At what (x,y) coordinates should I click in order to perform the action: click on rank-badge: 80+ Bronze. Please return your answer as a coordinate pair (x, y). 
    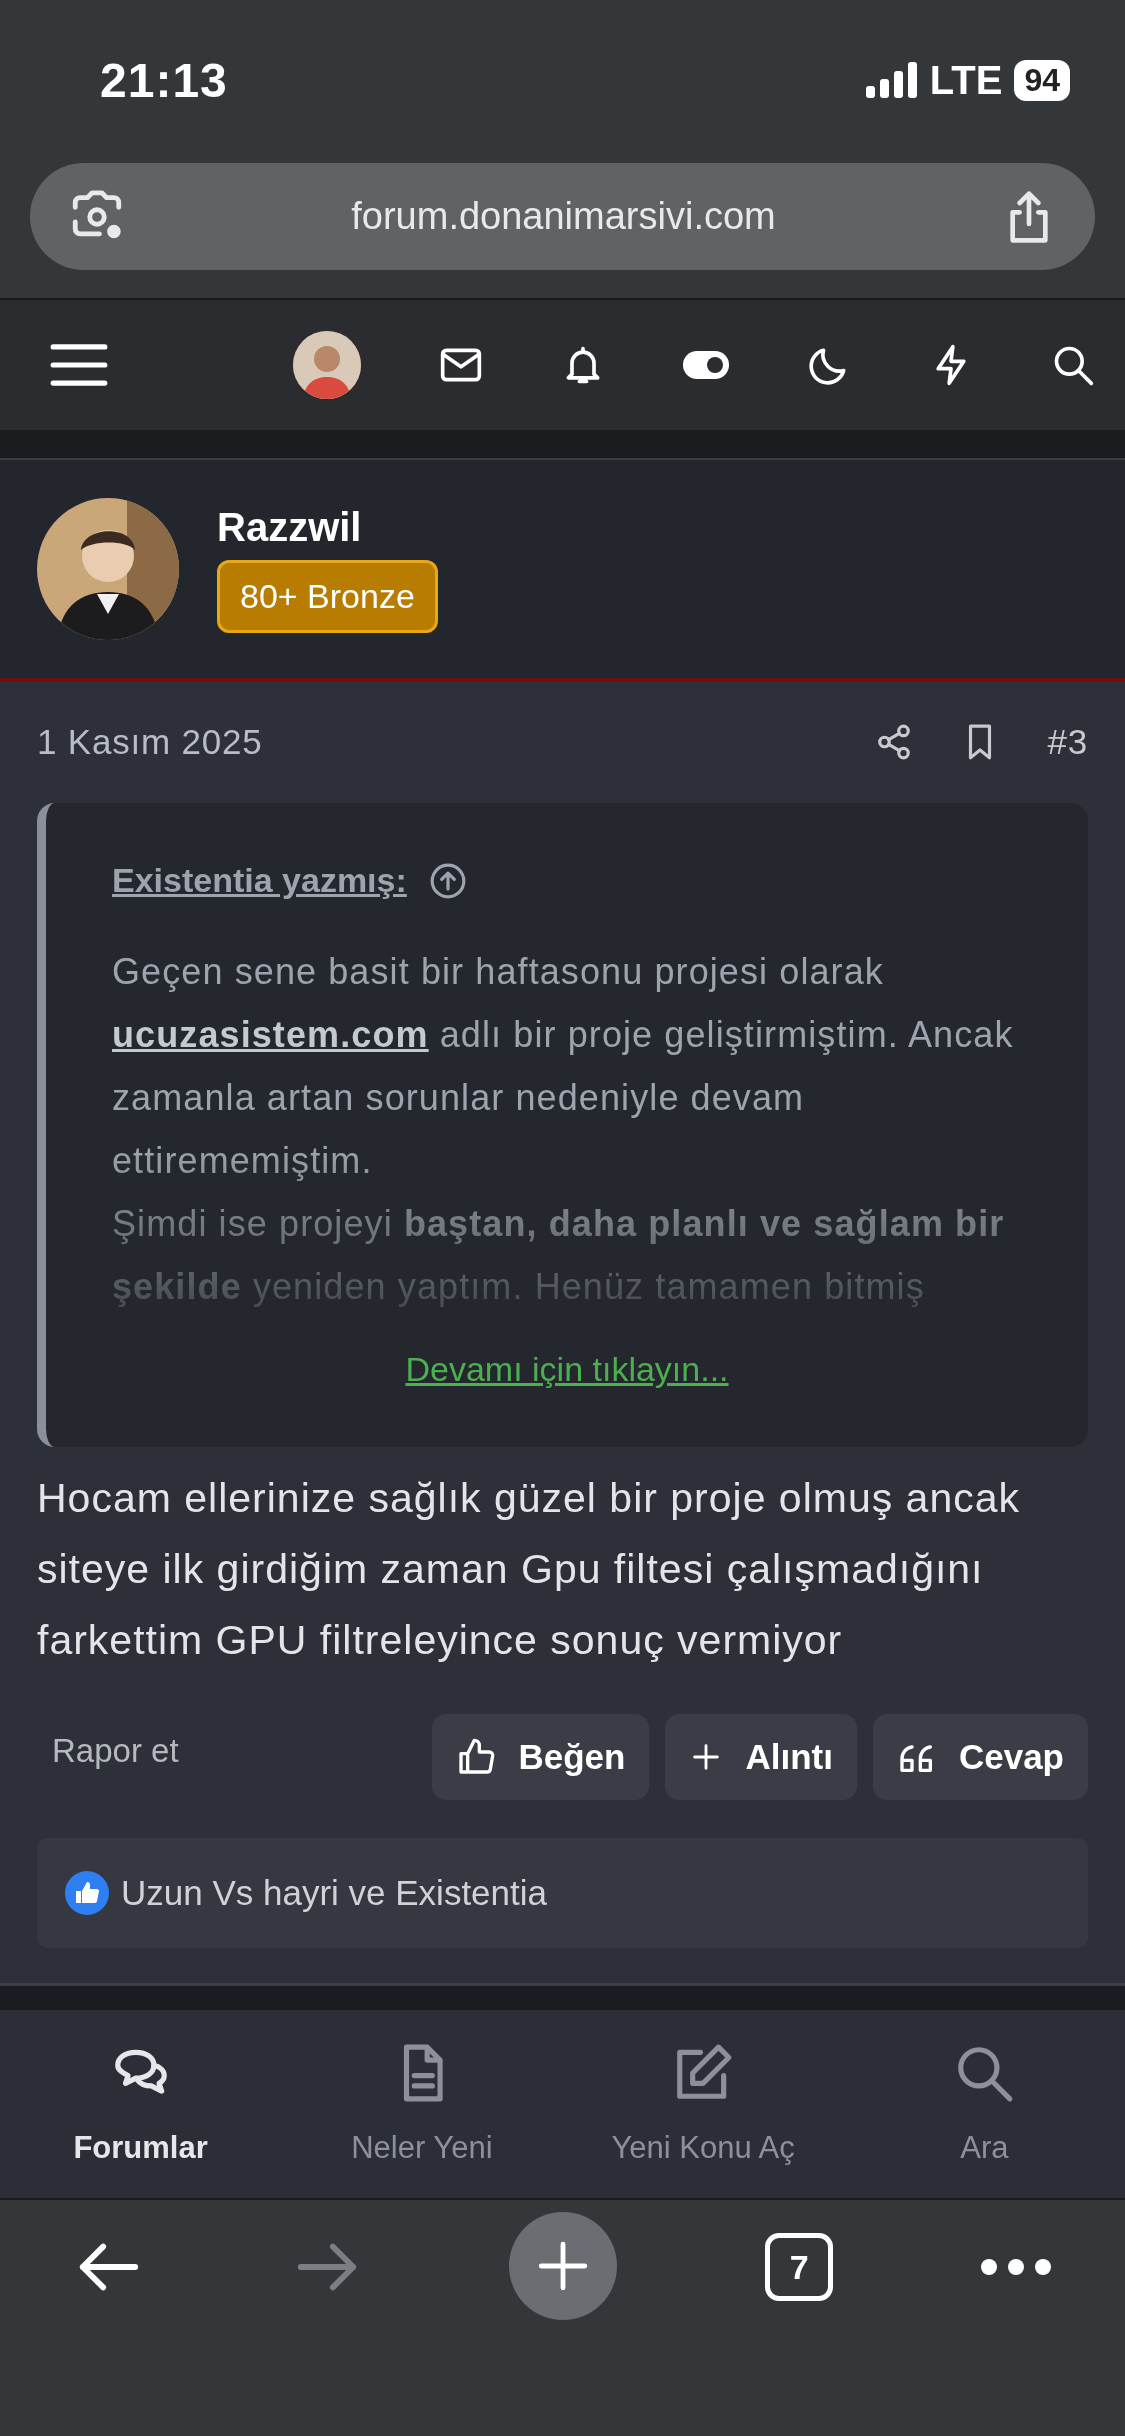
    Looking at the image, I should click on (327, 596).